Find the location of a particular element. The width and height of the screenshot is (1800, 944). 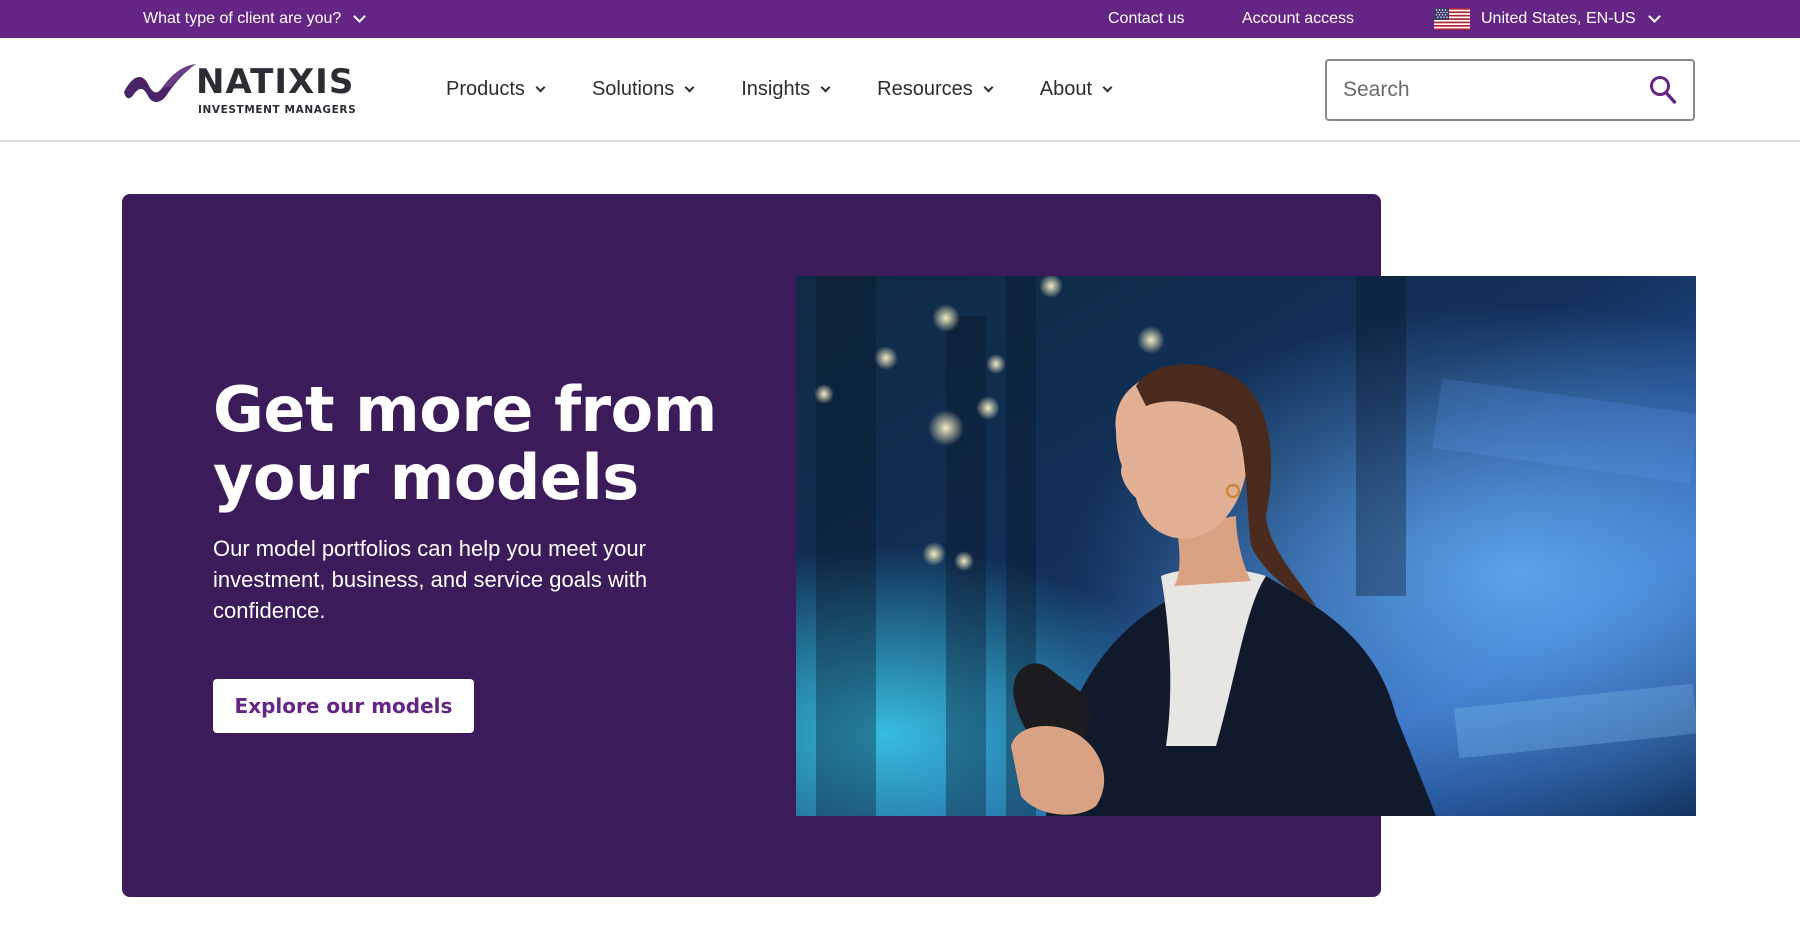

client-type-selector: What type of client are you? is located at coordinates (255, 19).